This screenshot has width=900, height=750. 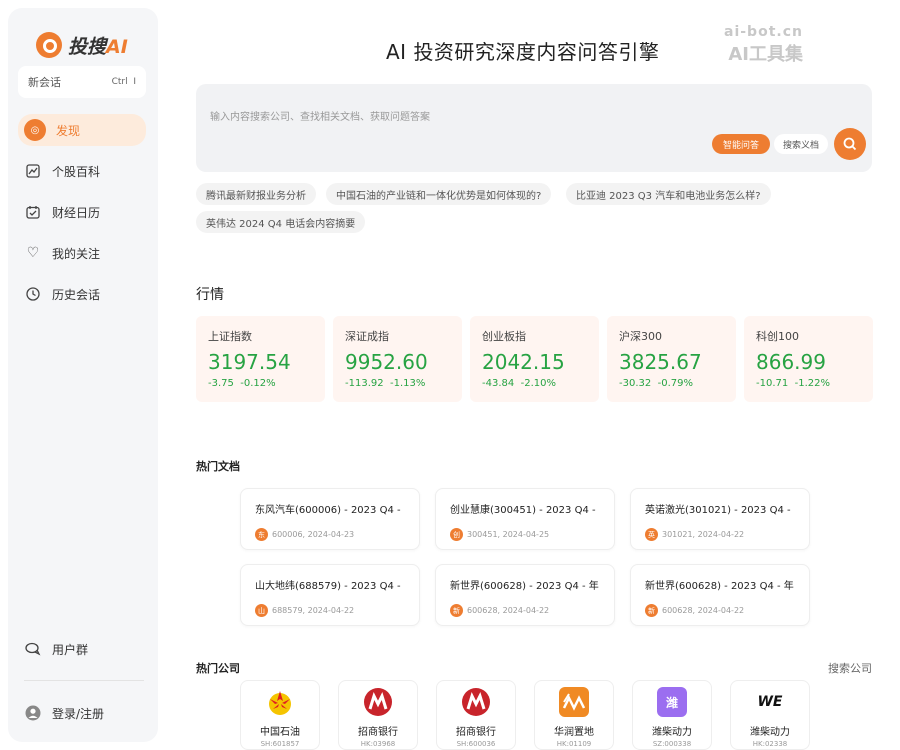 What do you see at coordinates (82, 45) in the screenshot?
I see `brand-logo: 投搜AI` at bounding box center [82, 45].